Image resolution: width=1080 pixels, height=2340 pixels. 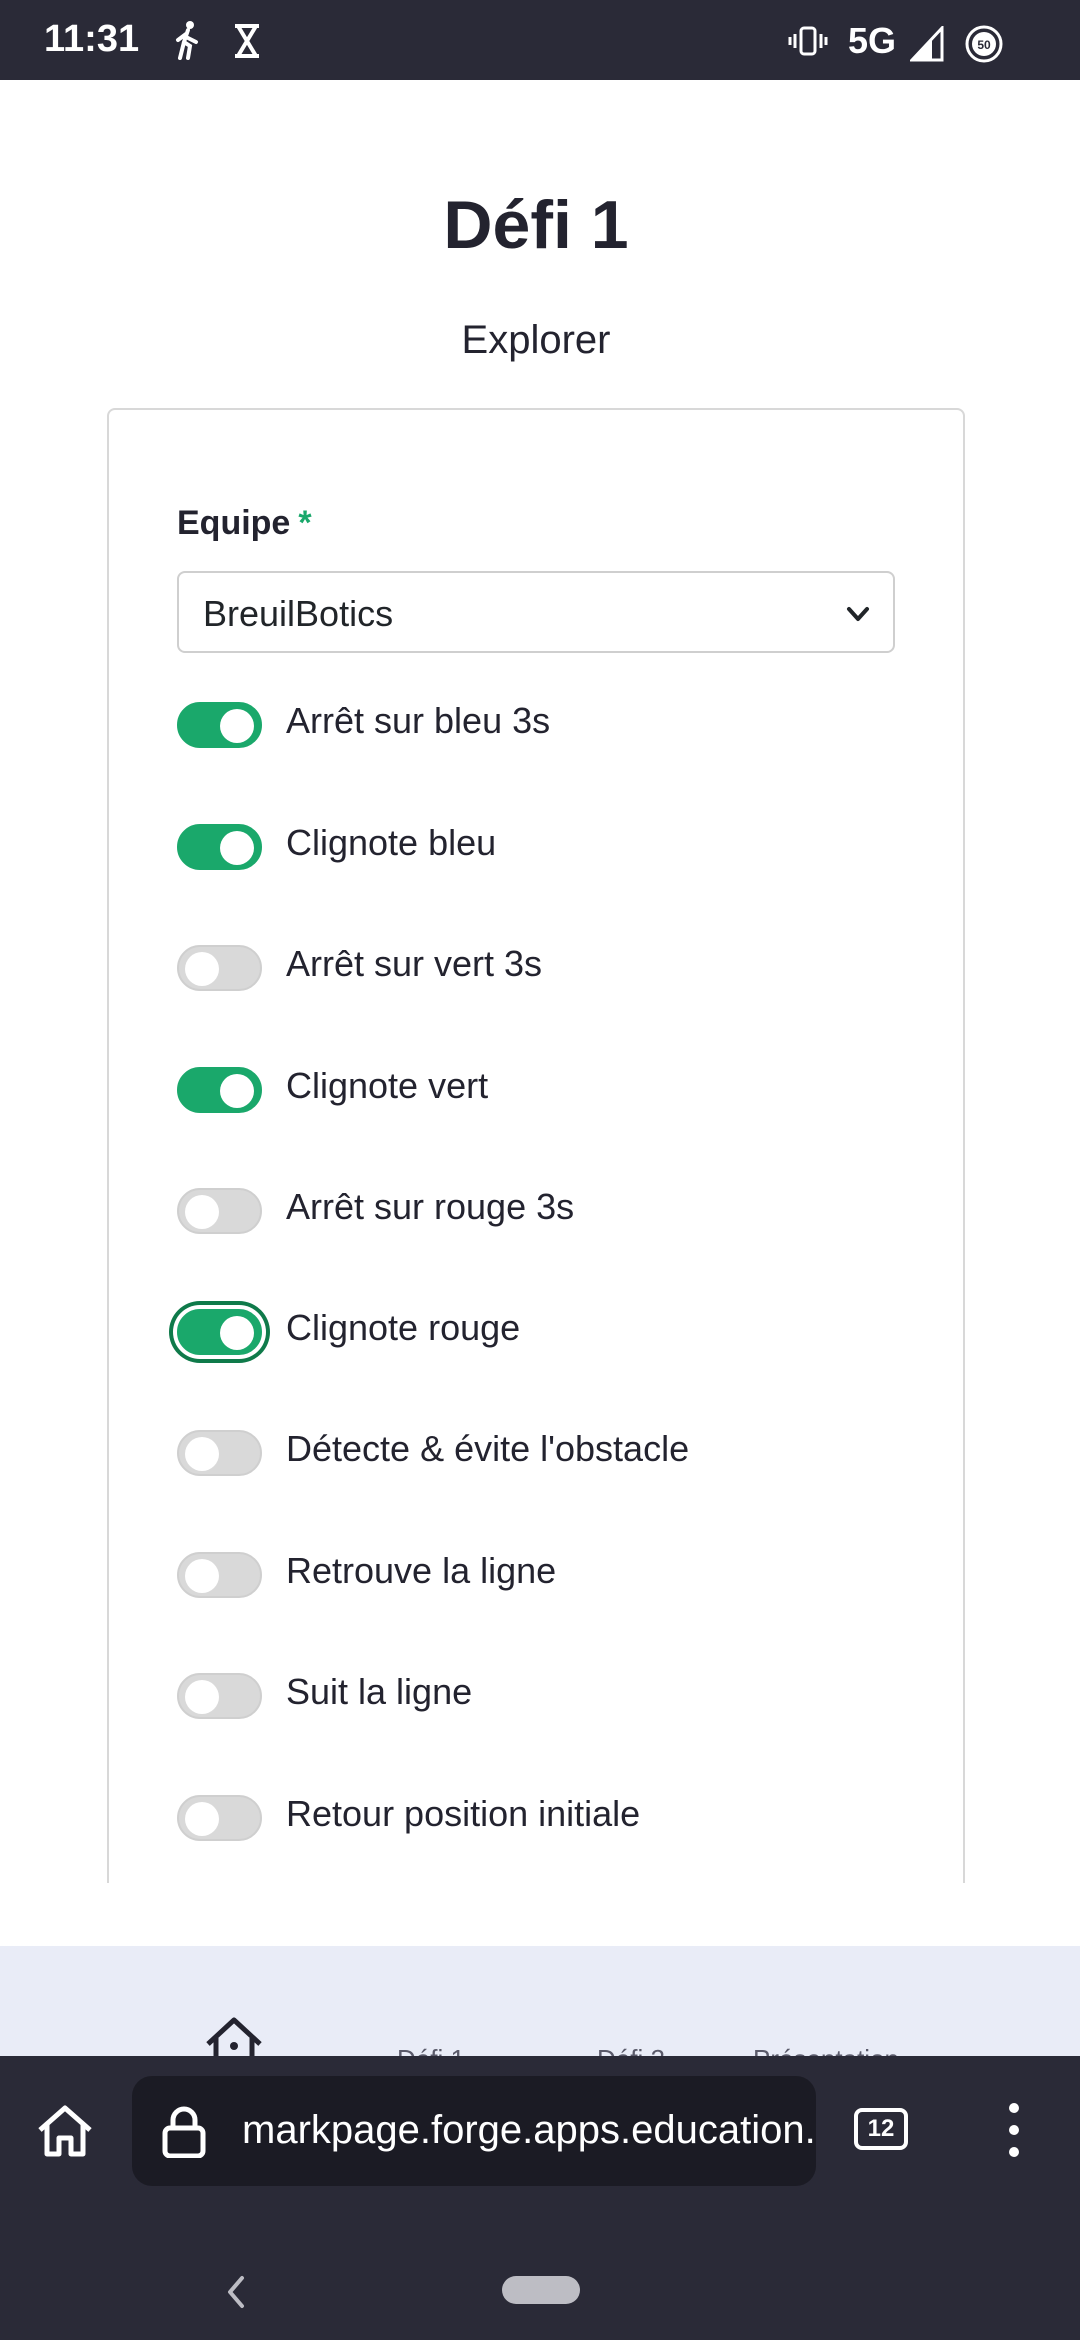 What do you see at coordinates (536, 340) in the screenshot?
I see `page-subtitle: Explorer` at bounding box center [536, 340].